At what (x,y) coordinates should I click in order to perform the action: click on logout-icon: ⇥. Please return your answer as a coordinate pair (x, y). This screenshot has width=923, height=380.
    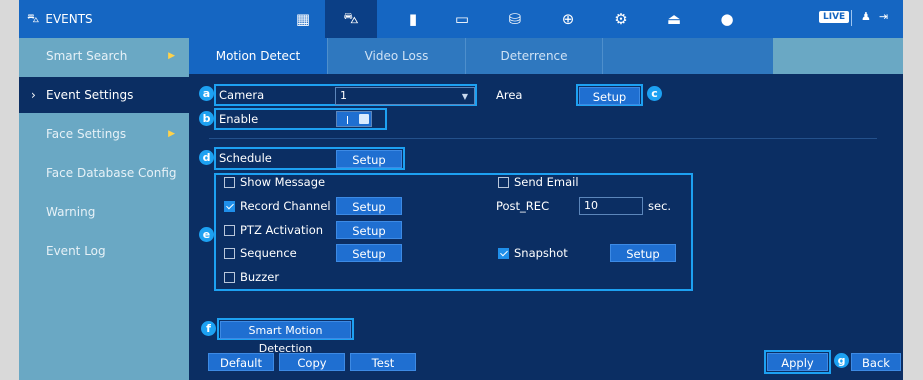
    Looking at the image, I should click on (883, 16).